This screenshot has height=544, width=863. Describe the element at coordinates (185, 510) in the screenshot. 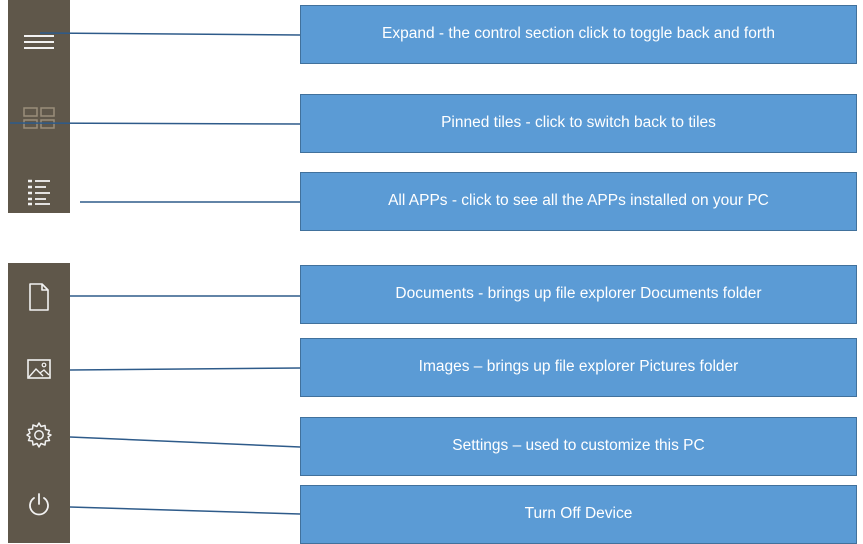

I see `leader-line-power` at that location.